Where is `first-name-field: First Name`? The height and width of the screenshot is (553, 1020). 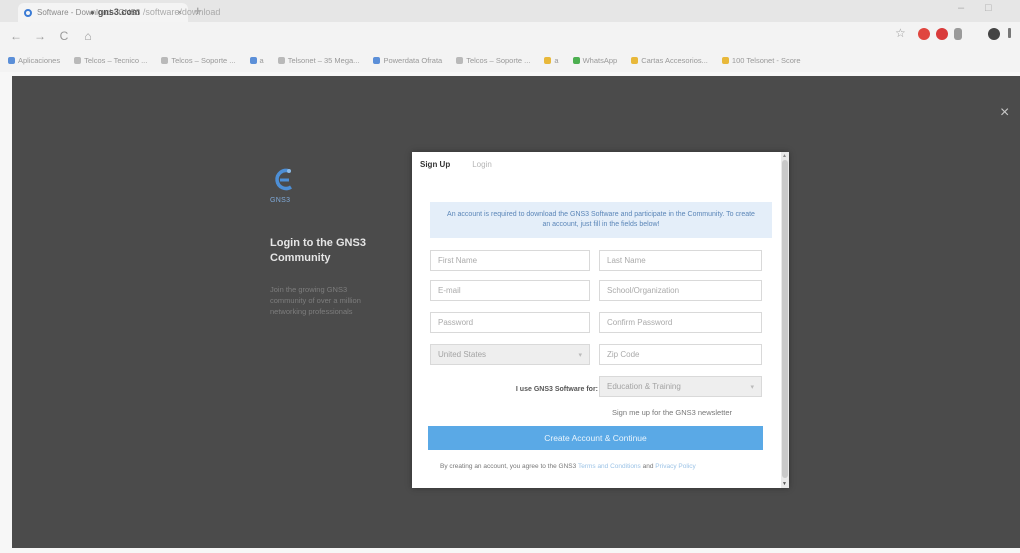
first-name-field: First Name is located at coordinates (510, 260).